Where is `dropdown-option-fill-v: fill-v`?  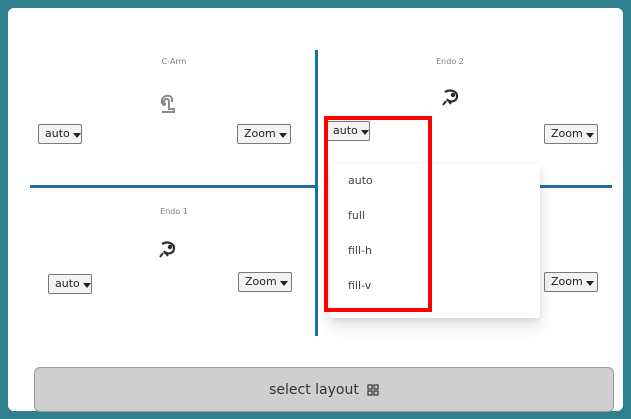 dropdown-option-fill-v: fill-v is located at coordinates (359, 285).